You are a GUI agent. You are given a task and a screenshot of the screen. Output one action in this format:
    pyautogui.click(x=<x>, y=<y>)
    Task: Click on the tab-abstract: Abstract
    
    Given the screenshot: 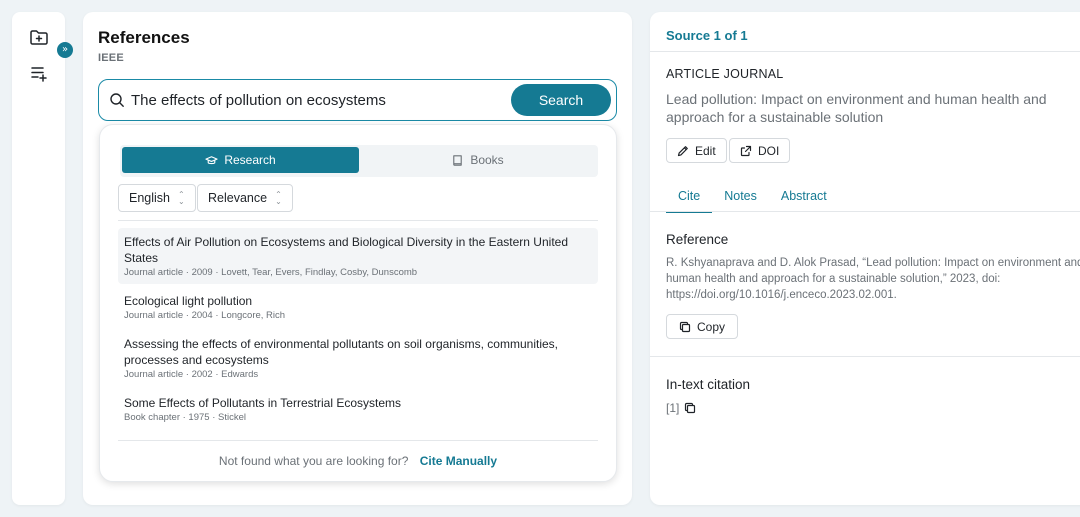 What is the action you would take?
    pyautogui.click(x=804, y=199)
    